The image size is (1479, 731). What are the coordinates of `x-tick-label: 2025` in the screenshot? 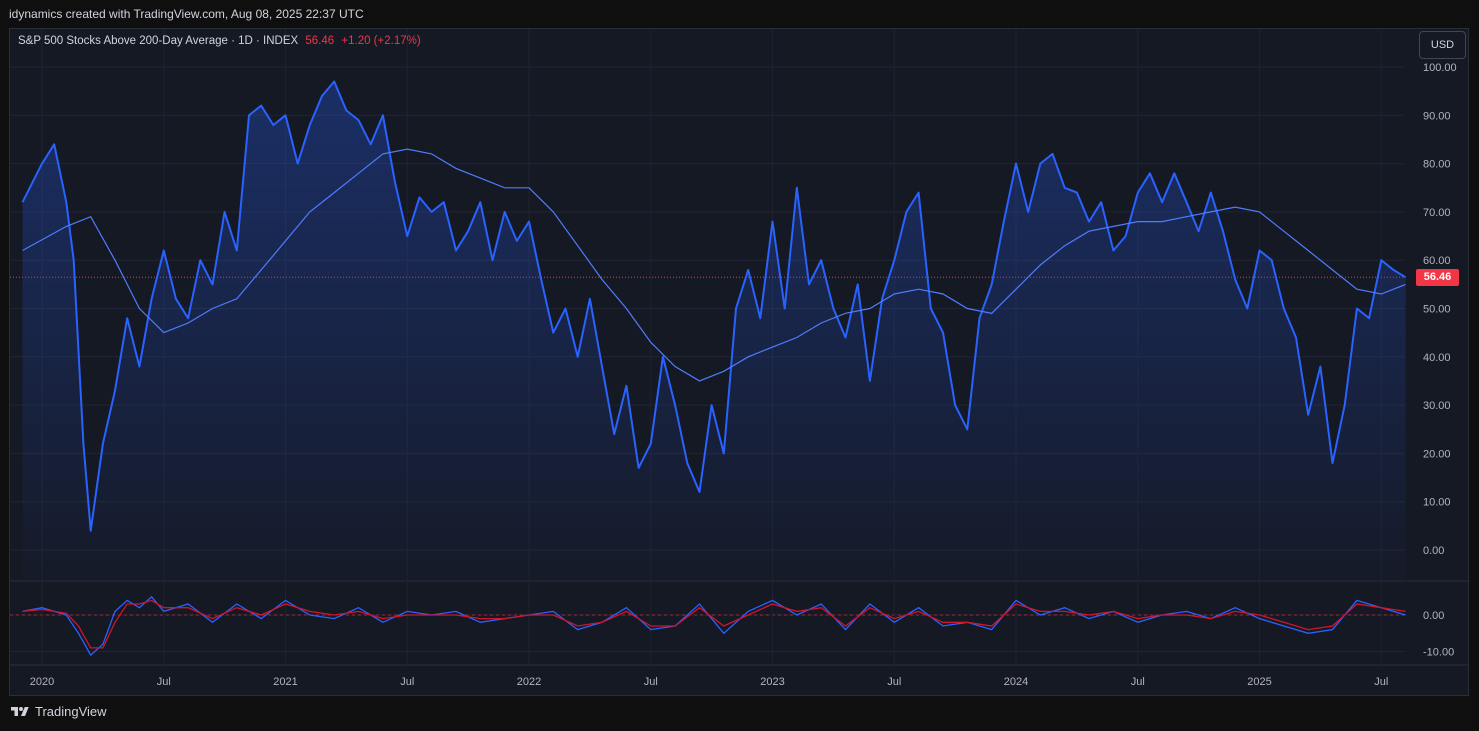 It's located at (1259, 682).